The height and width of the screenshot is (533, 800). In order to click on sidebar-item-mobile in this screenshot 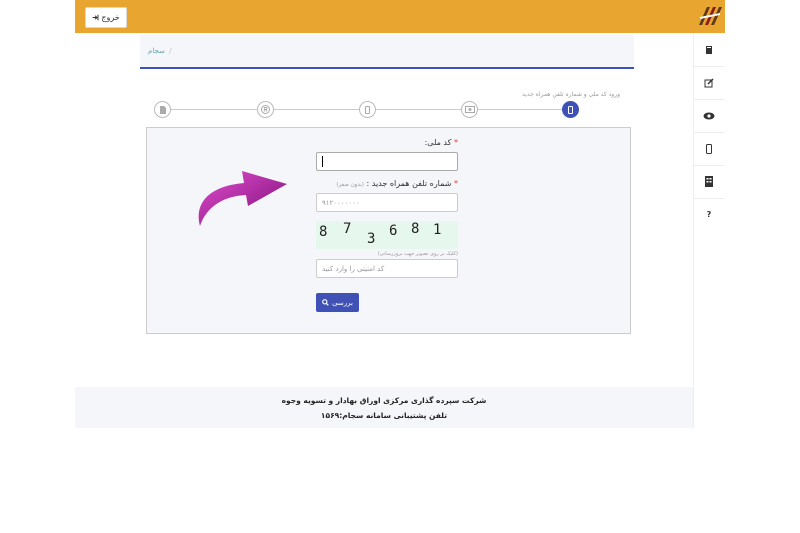, I will do `click(709, 149)`.